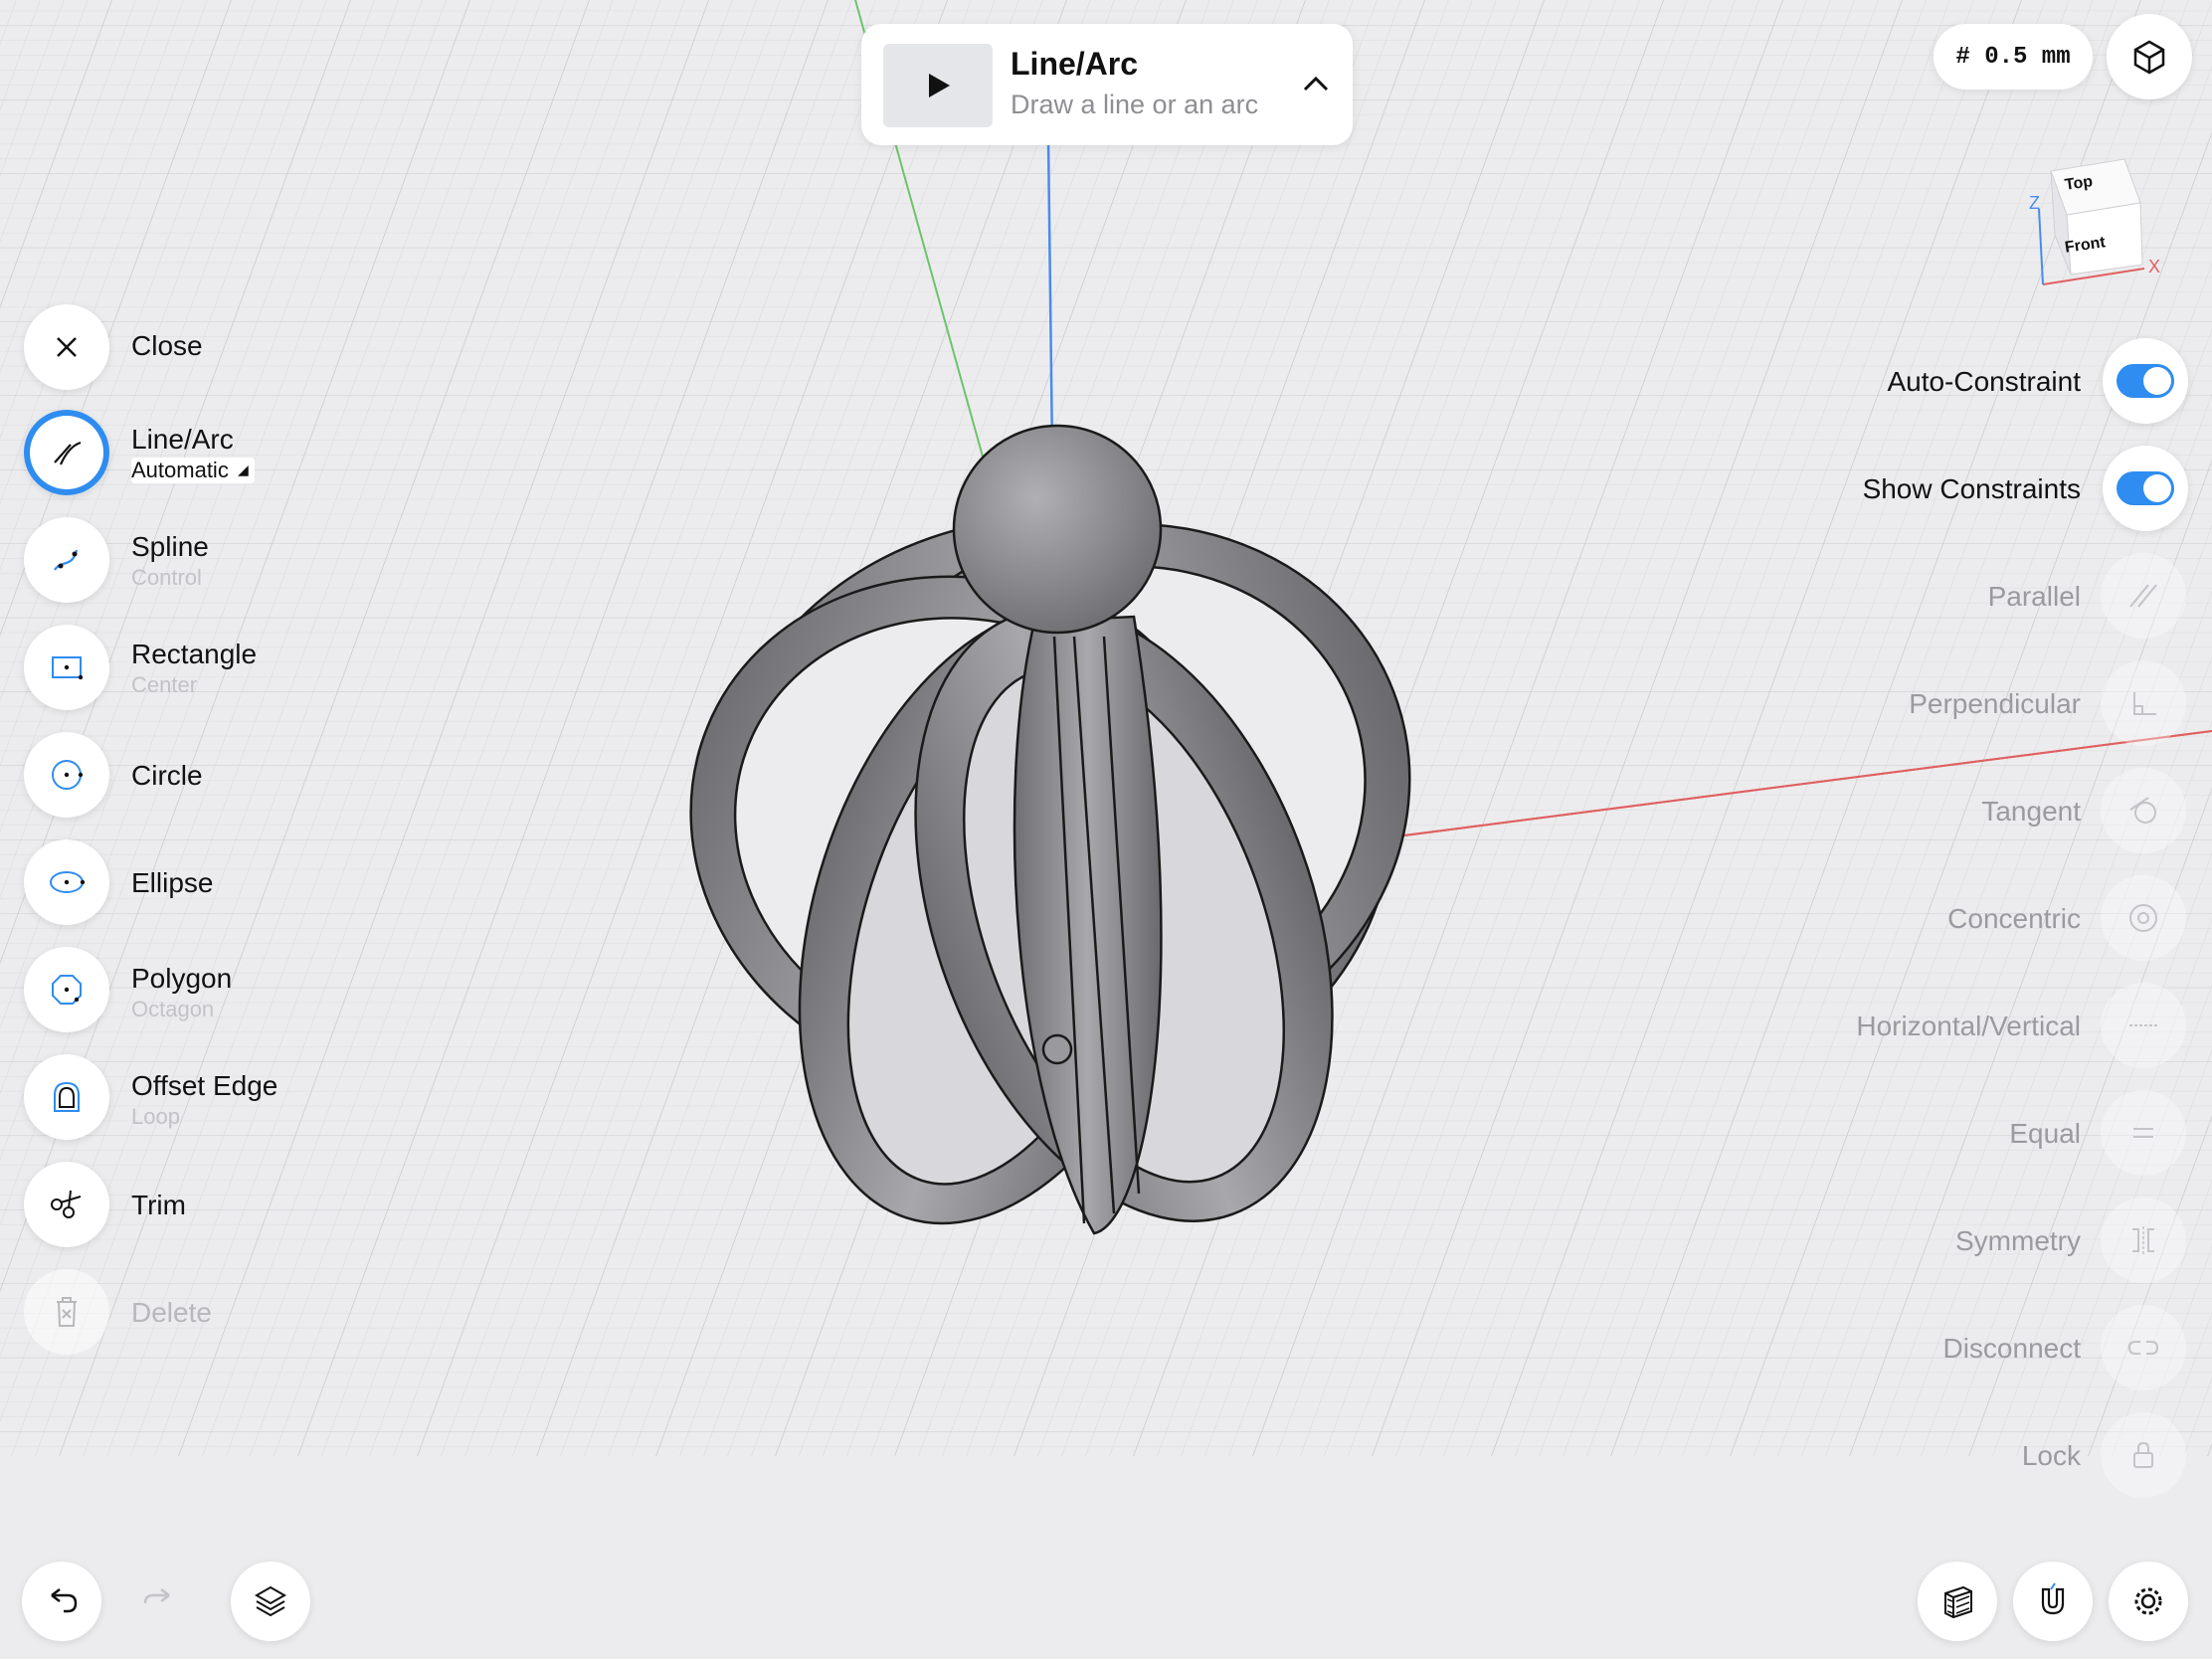  What do you see at coordinates (172, 1009) in the screenshot?
I see `polygon-mode-label: Octagon` at bounding box center [172, 1009].